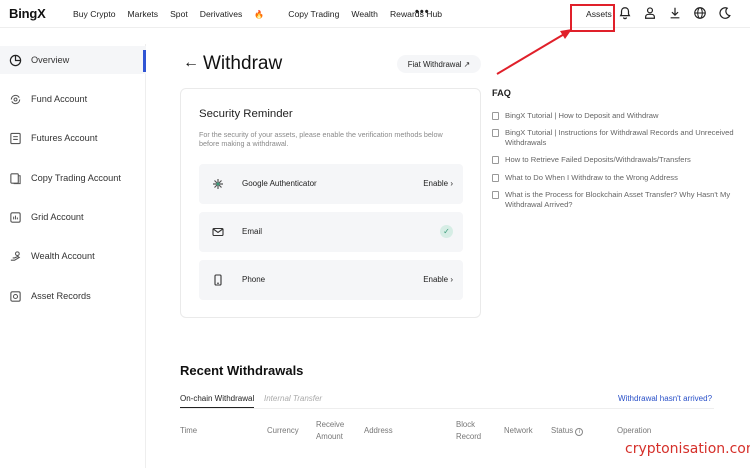 This screenshot has height=468, width=750. I want to click on sidebar-item-futures-account: Futures Account, so click(73, 138).